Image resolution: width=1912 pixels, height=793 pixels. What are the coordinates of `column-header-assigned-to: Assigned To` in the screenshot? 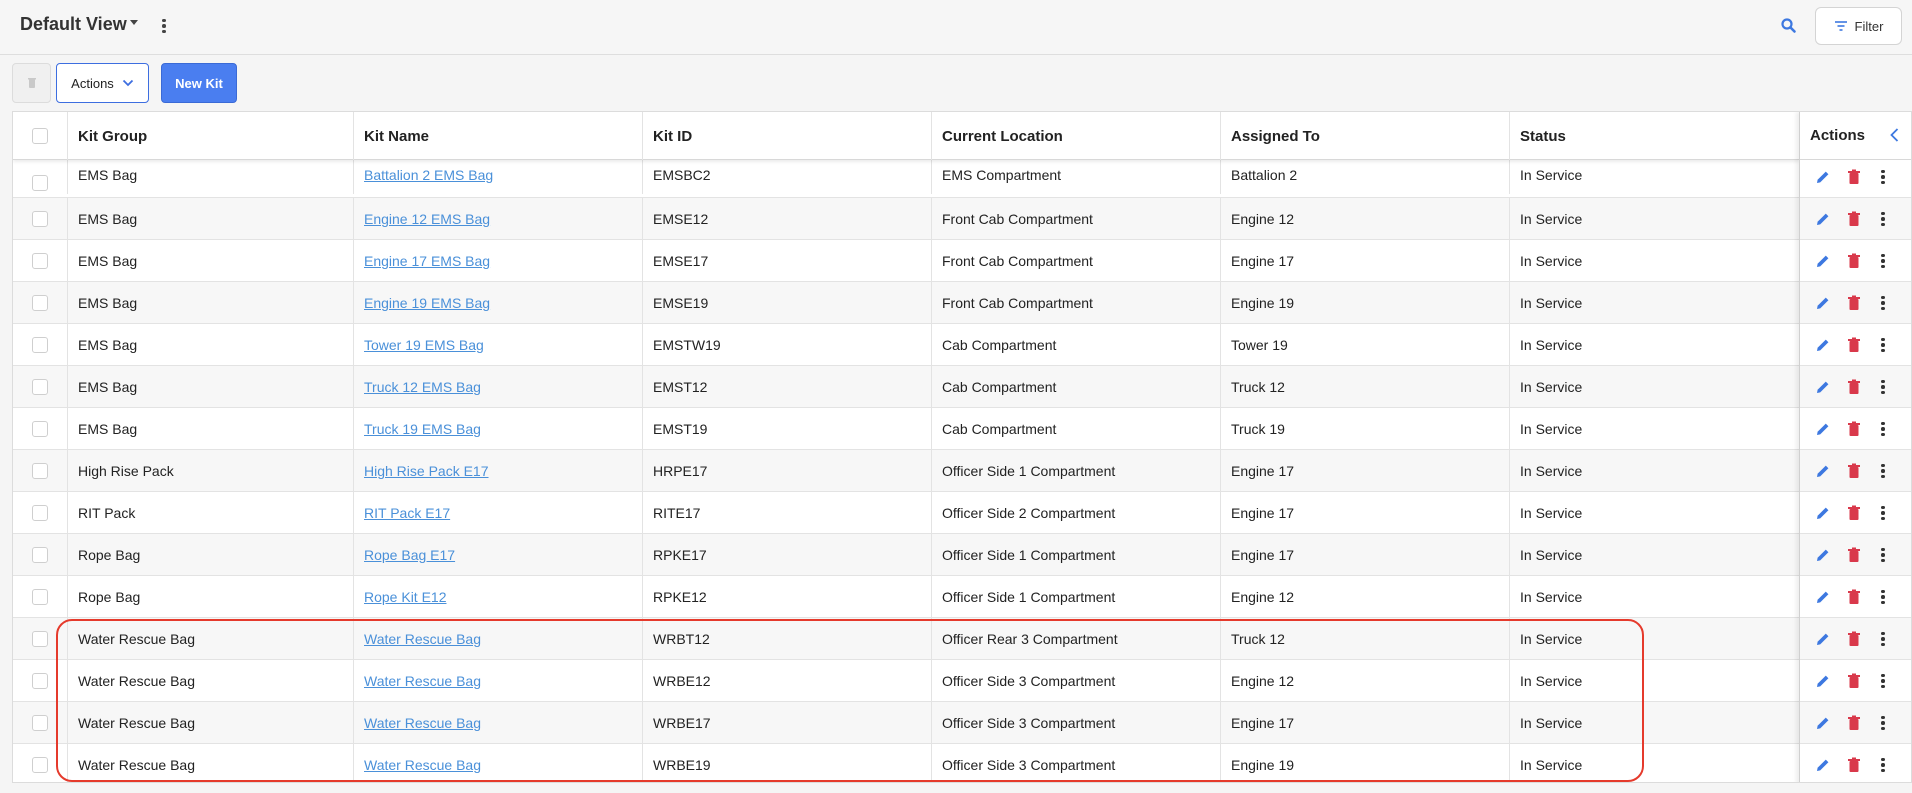 It's located at (1365, 136).